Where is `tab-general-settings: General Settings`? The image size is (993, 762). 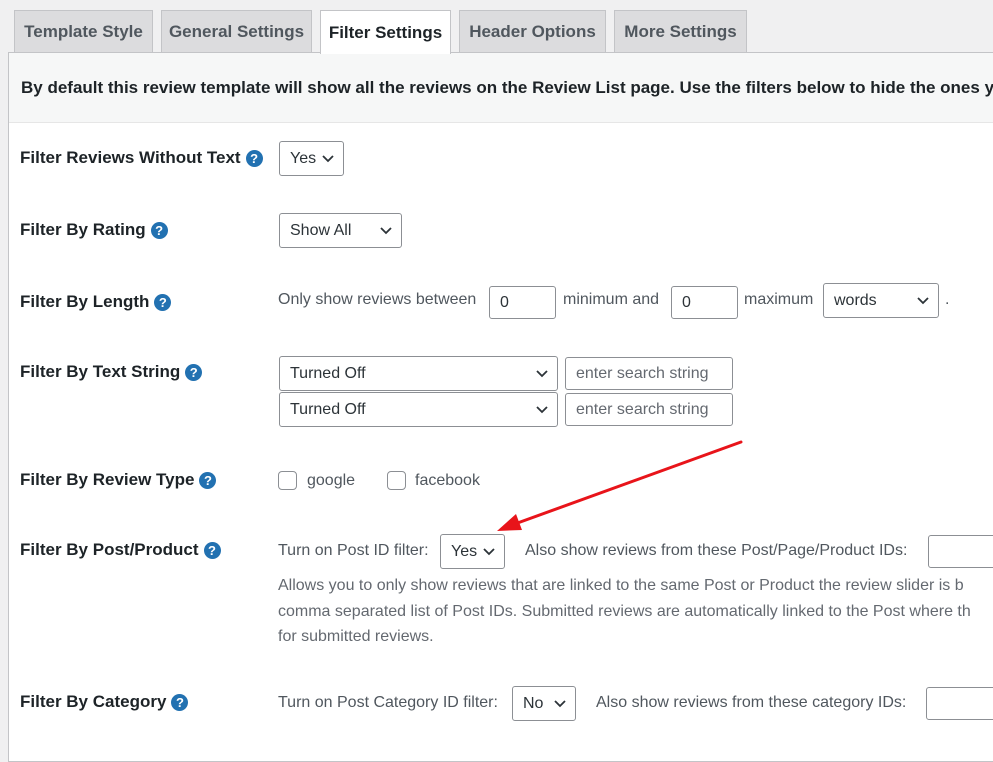 tab-general-settings: General Settings is located at coordinates (236, 31).